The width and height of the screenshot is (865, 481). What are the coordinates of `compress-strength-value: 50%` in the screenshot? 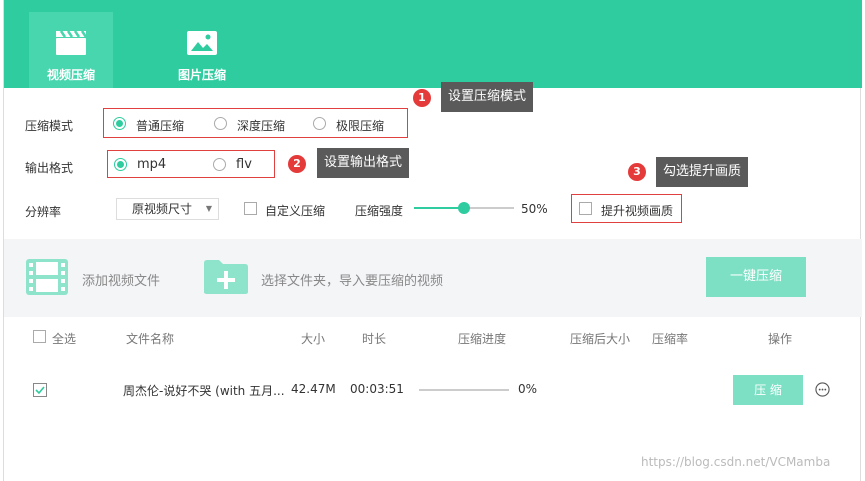 It's located at (534, 209).